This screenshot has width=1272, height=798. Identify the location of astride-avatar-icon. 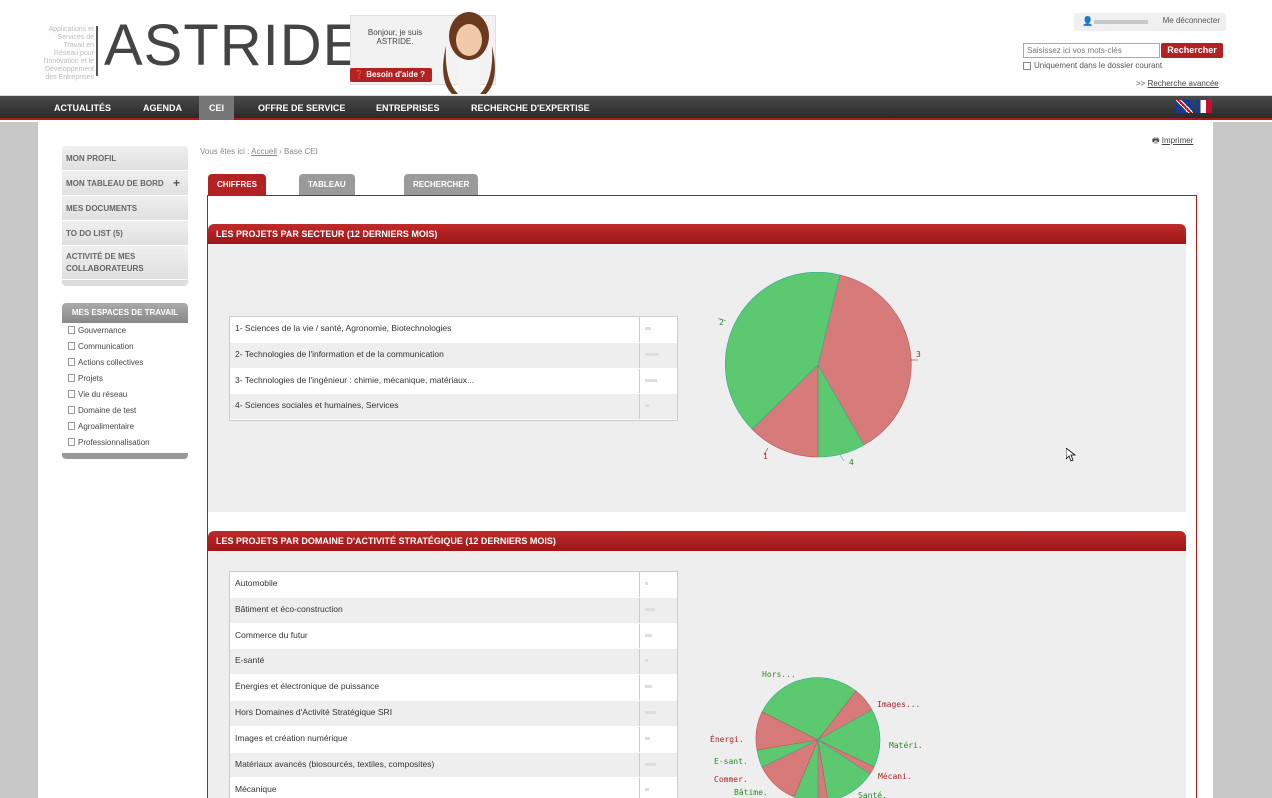
(469, 53).